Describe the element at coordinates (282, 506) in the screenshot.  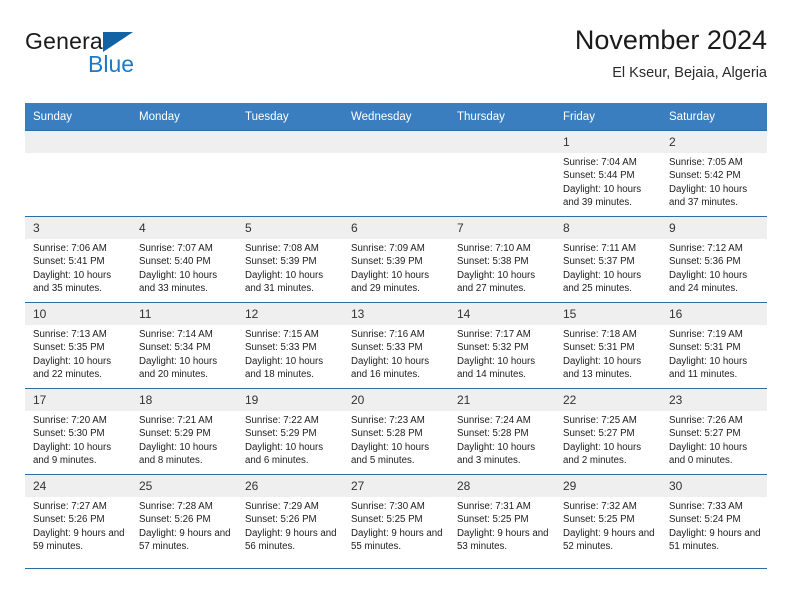
I see `sunrise-text: Sunrise: 7:29 AM` at that location.